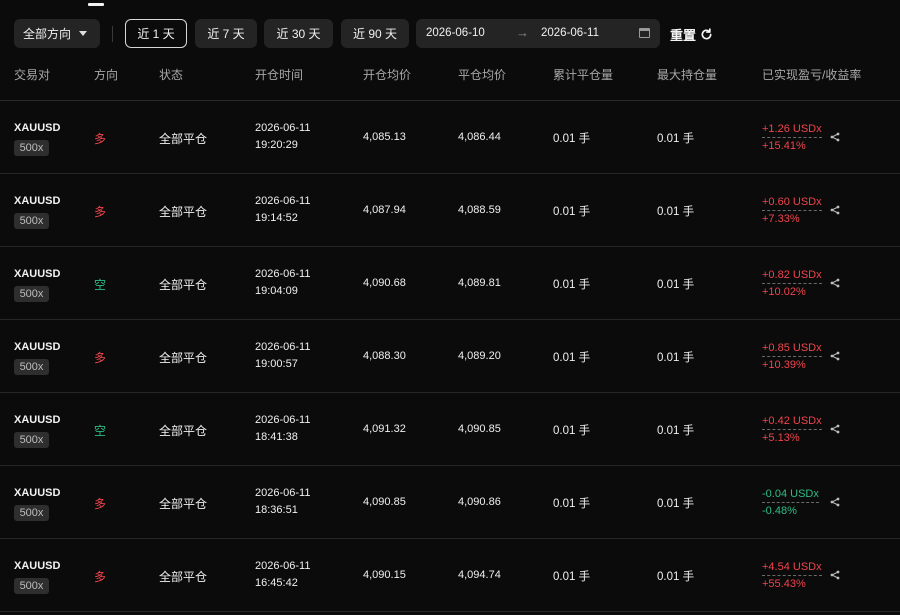 The height and width of the screenshot is (615, 900). What do you see at coordinates (706, 34) in the screenshot?
I see `refresh-icon` at bounding box center [706, 34].